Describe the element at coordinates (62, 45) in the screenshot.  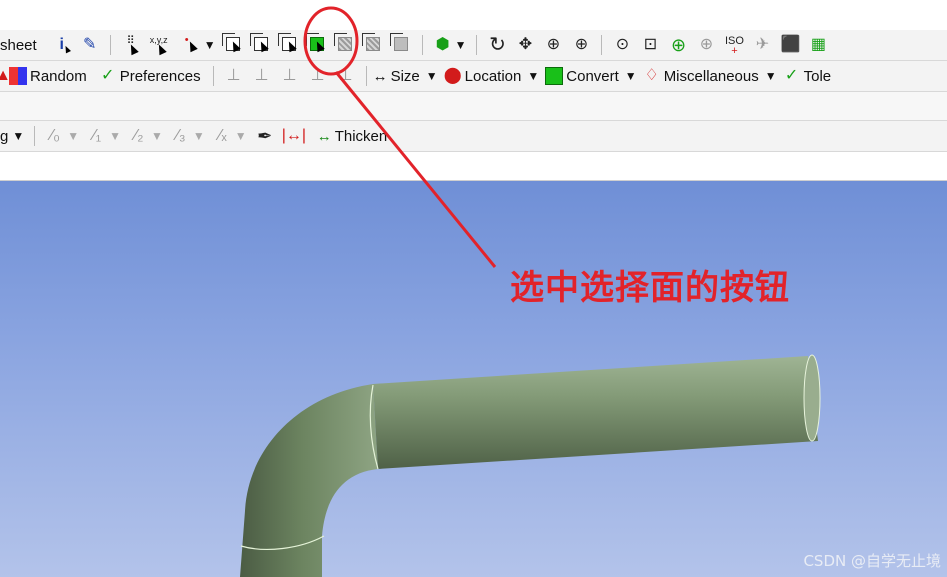
I see `info-cursor-icon: i` at that location.